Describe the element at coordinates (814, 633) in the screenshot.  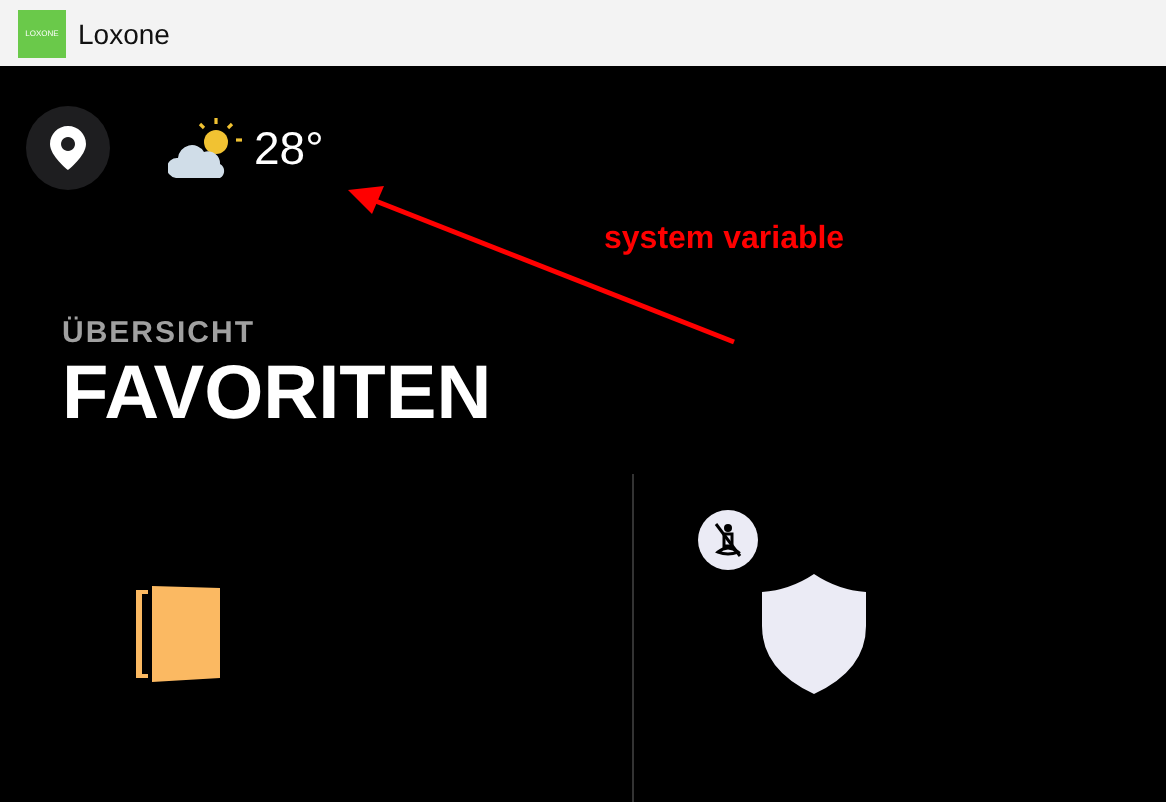
I see `shield-icon` at that location.